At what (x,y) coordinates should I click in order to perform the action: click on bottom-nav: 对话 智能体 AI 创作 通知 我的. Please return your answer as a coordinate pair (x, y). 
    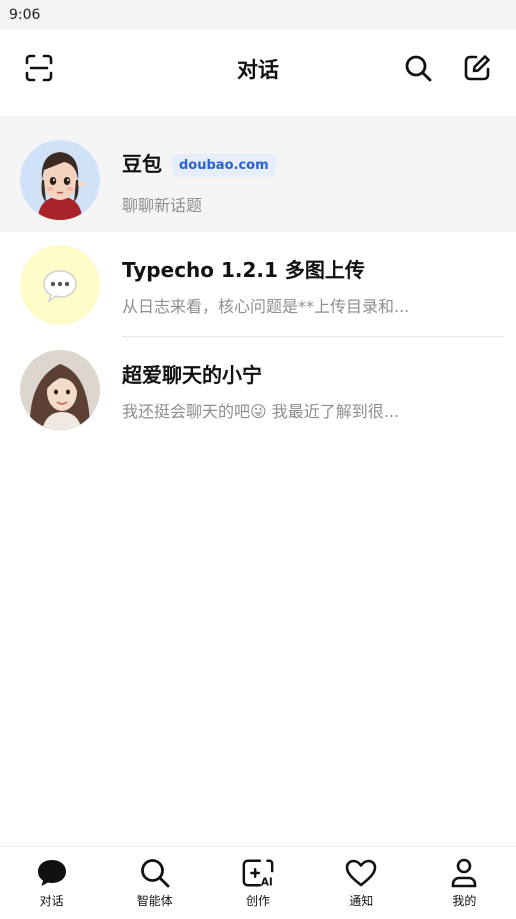
    Looking at the image, I should click on (258, 882).